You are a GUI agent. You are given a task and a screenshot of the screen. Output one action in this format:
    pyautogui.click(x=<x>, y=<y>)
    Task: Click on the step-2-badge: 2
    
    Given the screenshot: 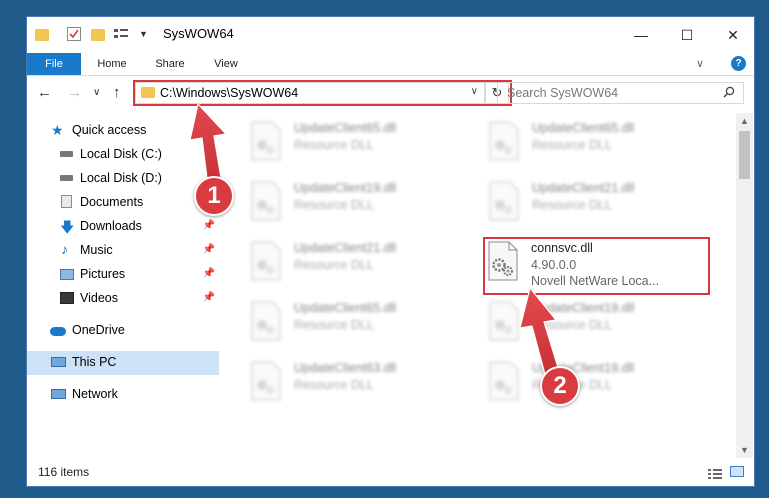 What is the action you would take?
    pyautogui.click(x=560, y=386)
    